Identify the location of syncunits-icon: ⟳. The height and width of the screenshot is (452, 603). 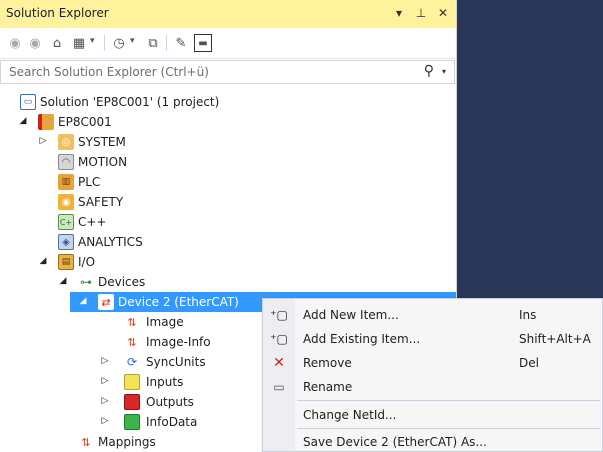
(132, 362).